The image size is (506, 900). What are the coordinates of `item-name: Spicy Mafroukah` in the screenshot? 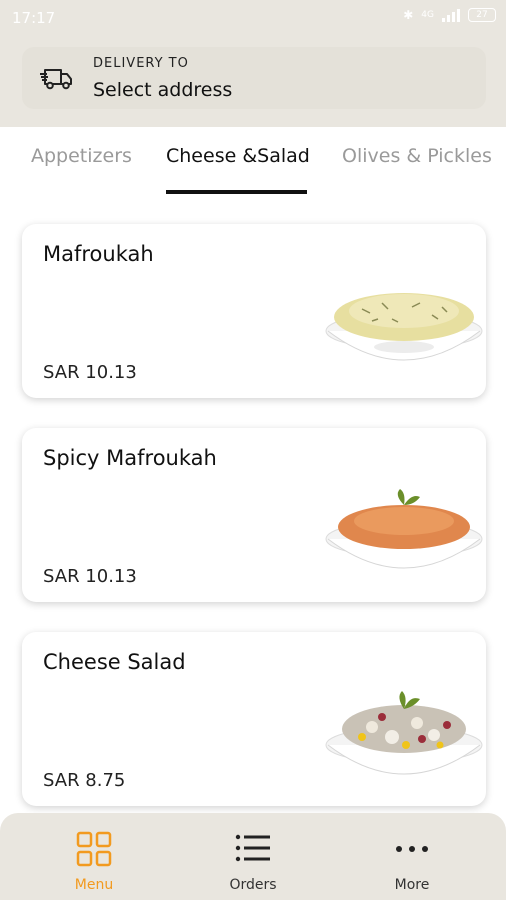 It's located at (130, 458).